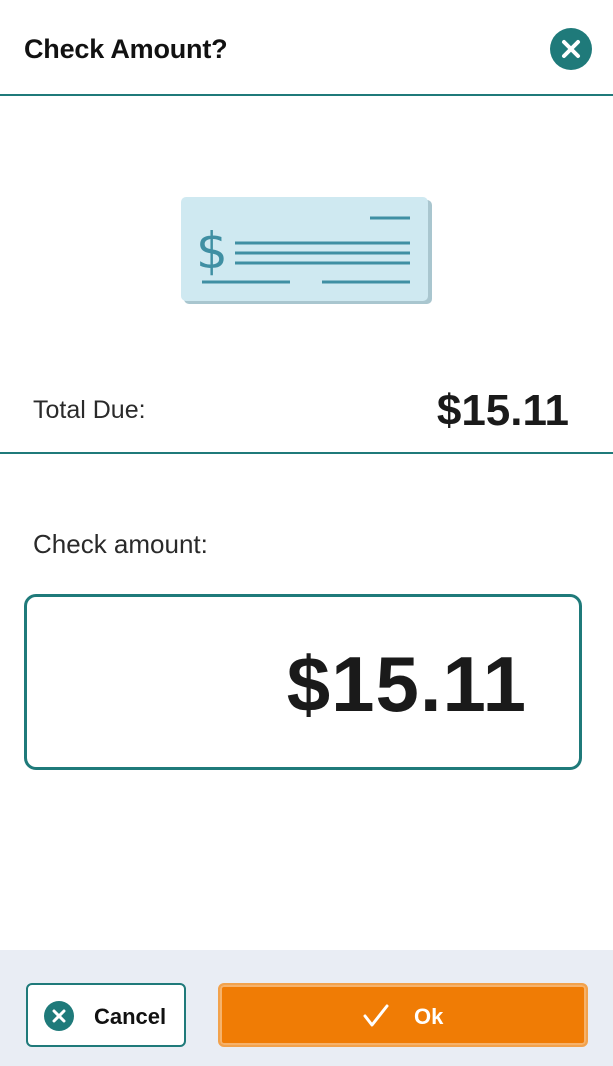 This screenshot has width=613, height=1066. Describe the element at coordinates (403, 1015) in the screenshot. I see `ok-button: Ok` at that location.